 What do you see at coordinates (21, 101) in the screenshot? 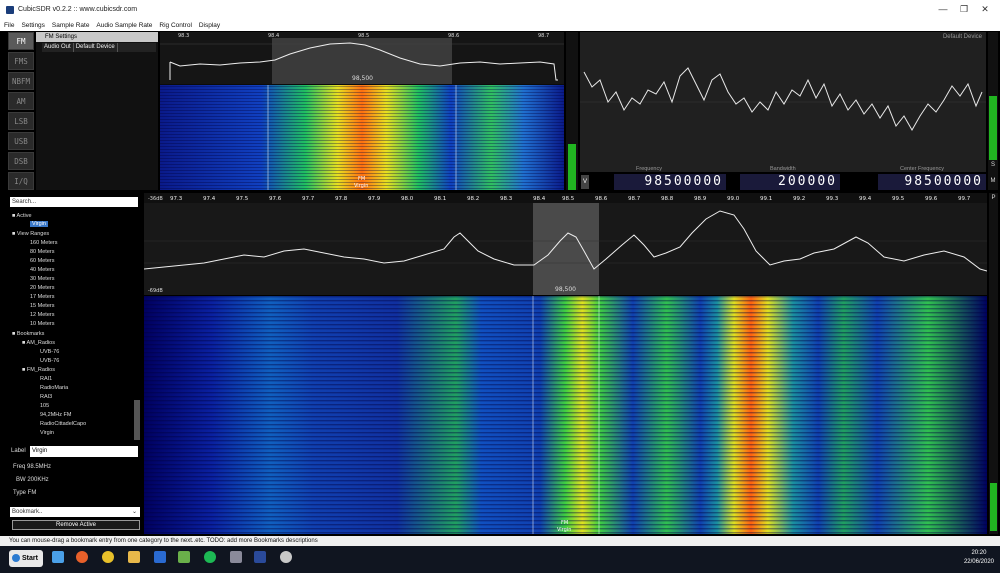
I see `mode-am-button: AM` at bounding box center [21, 101].